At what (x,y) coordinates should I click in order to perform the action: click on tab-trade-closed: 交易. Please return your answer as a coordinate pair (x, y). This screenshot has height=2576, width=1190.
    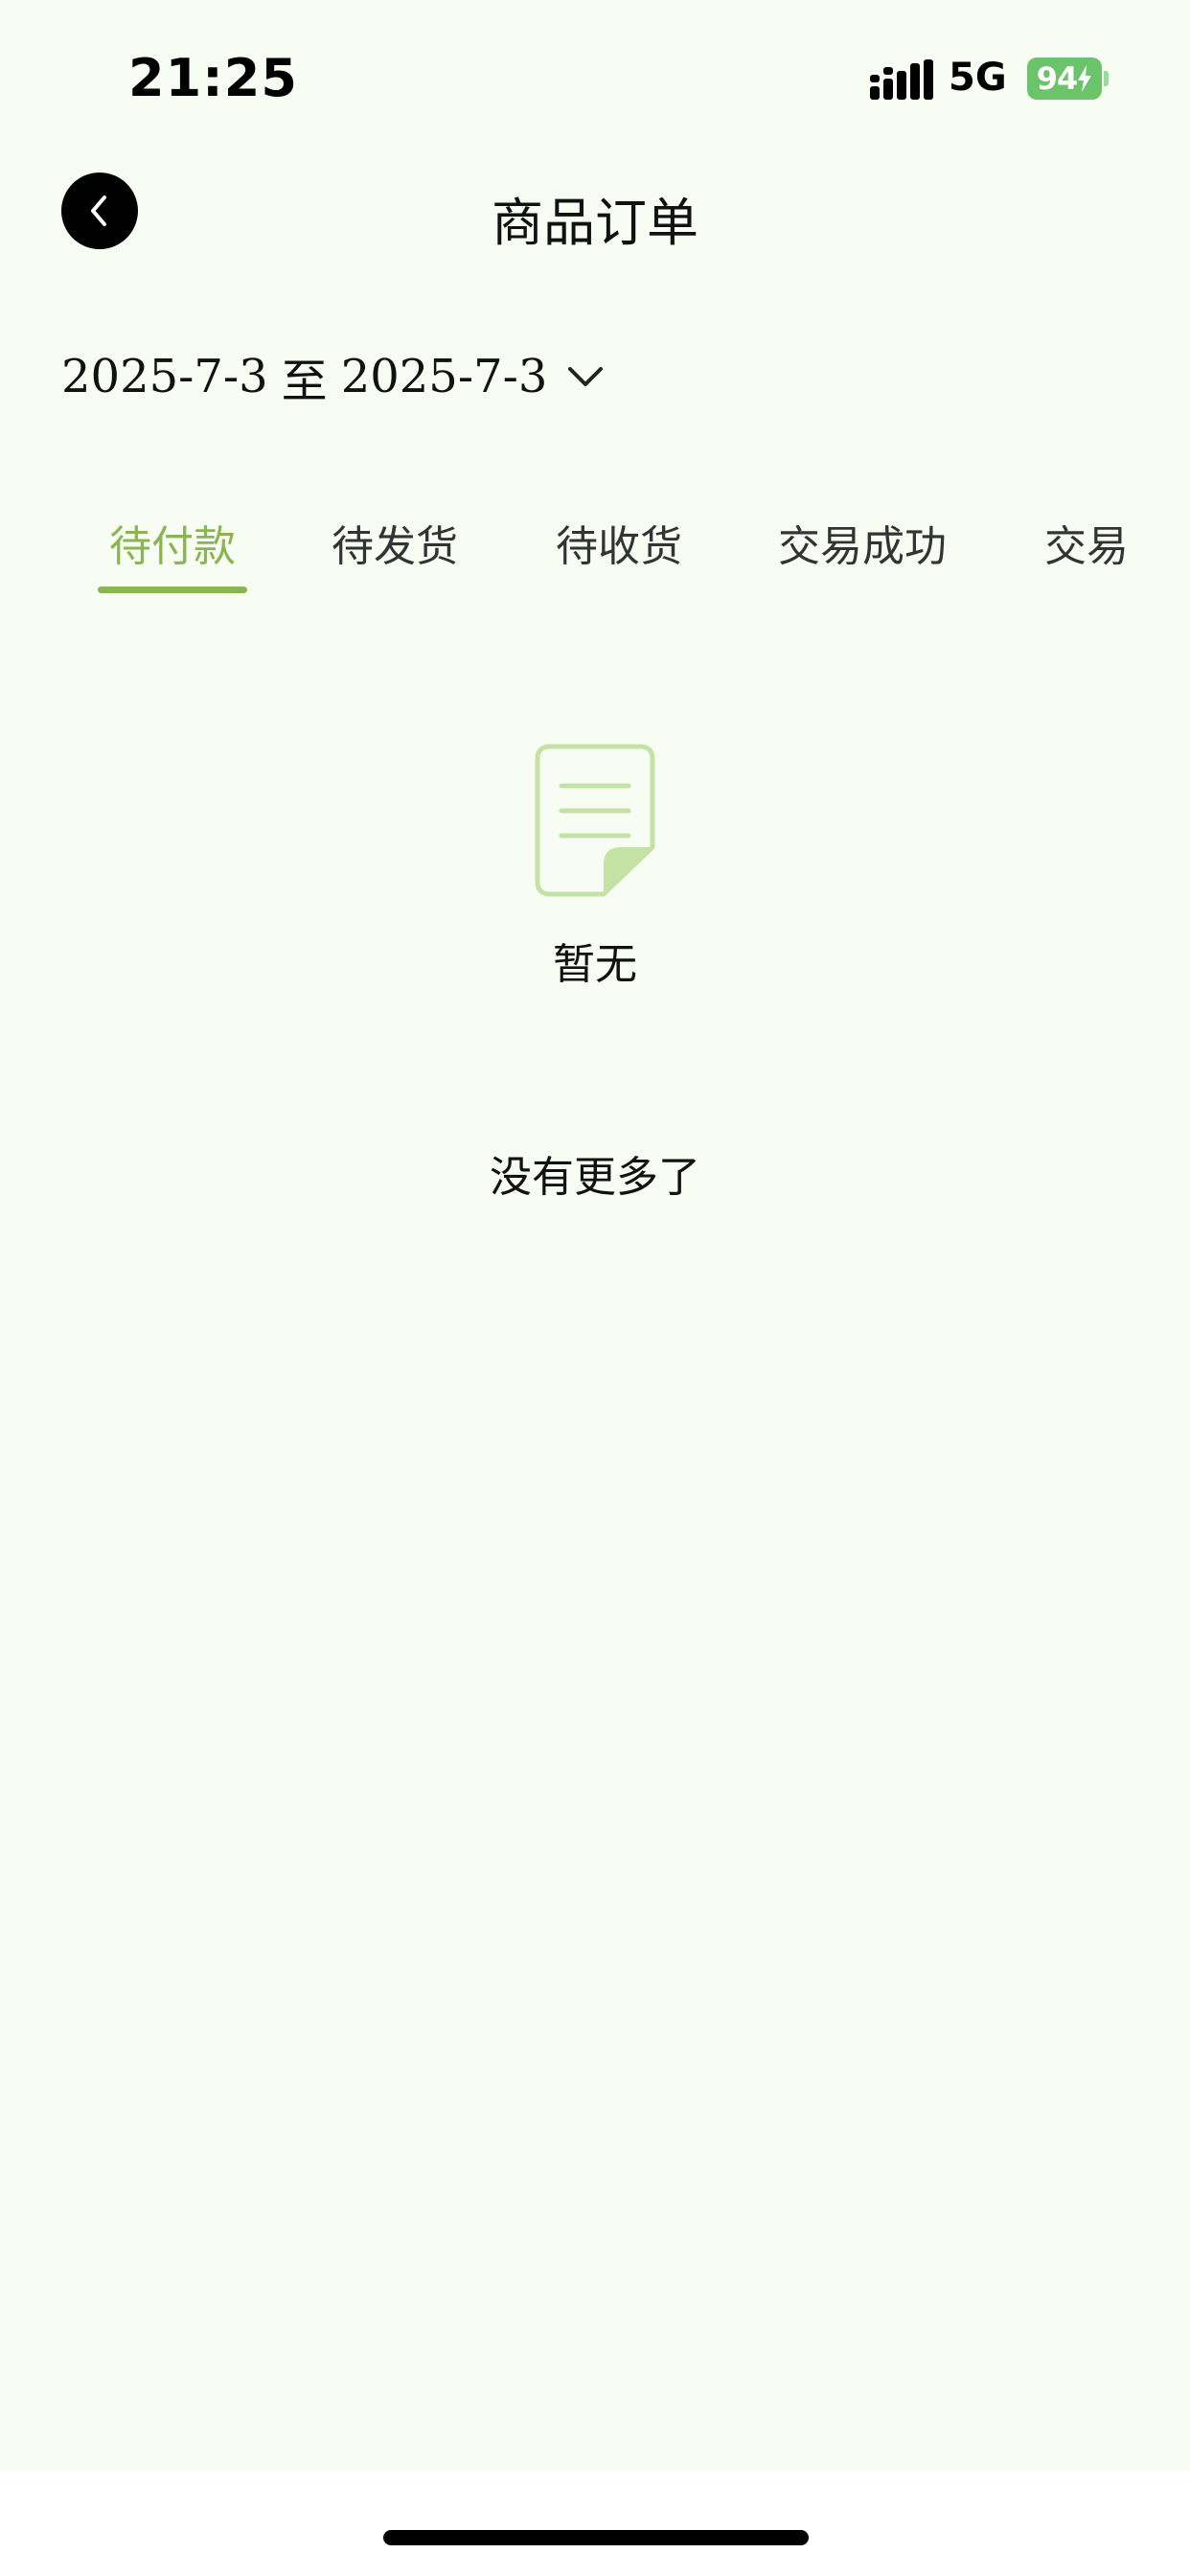
    Looking at the image, I should click on (1087, 542).